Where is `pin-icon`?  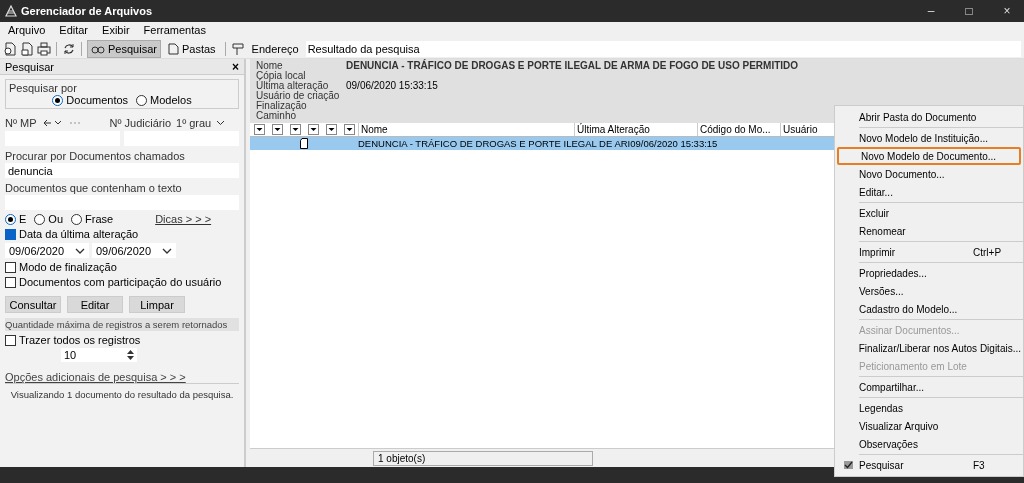 pin-icon is located at coordinates (237, 49).